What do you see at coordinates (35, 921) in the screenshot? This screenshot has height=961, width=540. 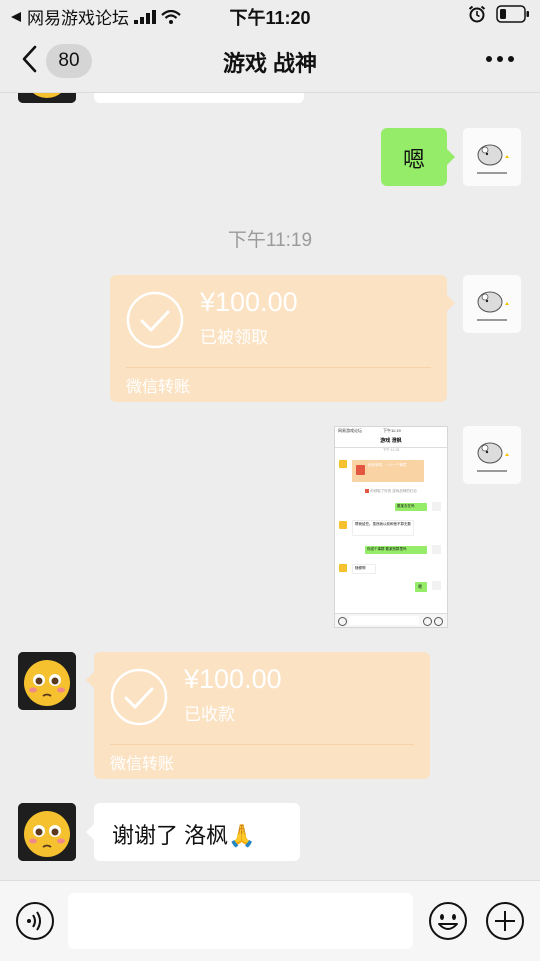 I see `voice-input-icon` at bounding box center [35, 921].